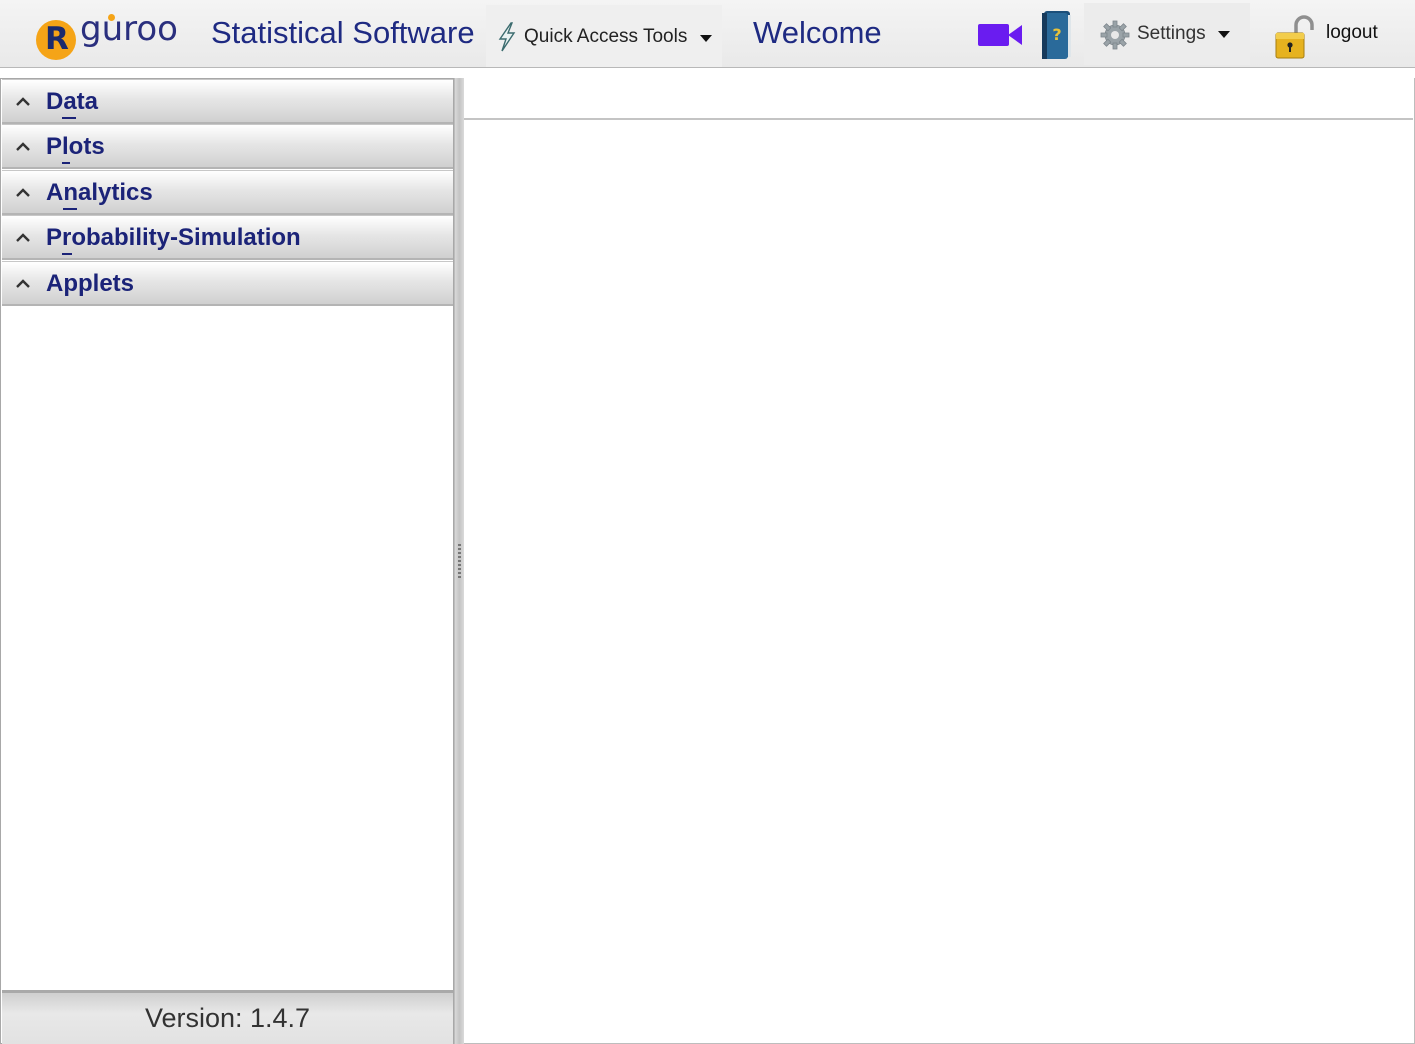  I want to click on rguroo-logo: R guroo, so click(111, 35).